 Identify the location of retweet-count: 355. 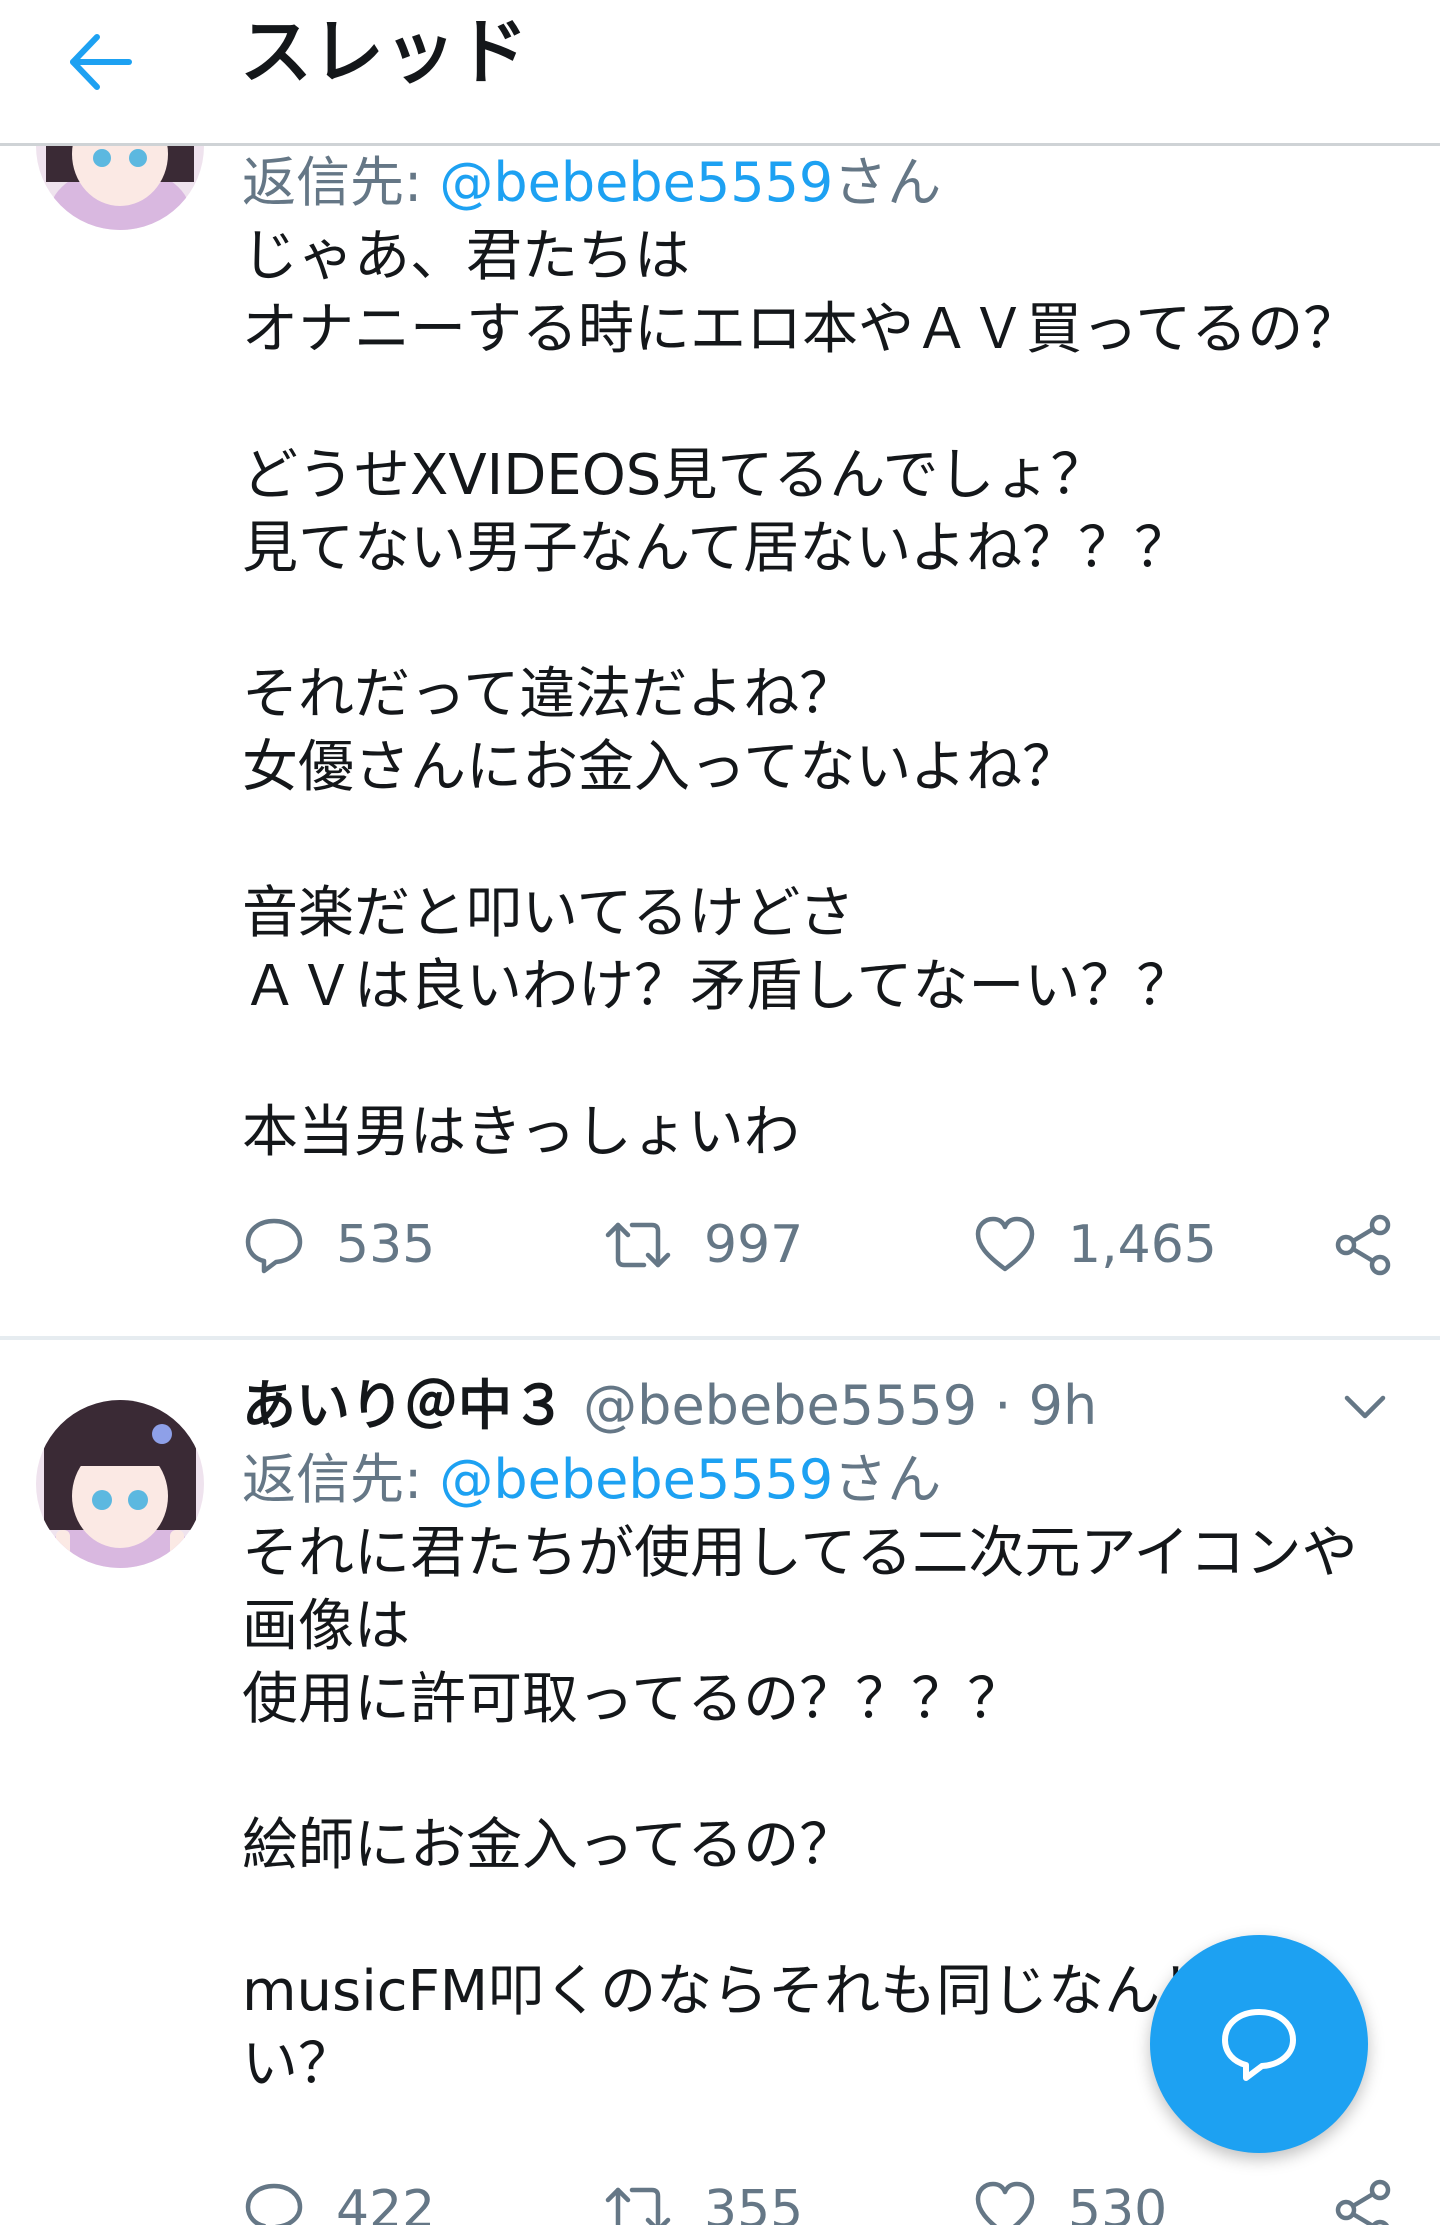
(754, 2202).